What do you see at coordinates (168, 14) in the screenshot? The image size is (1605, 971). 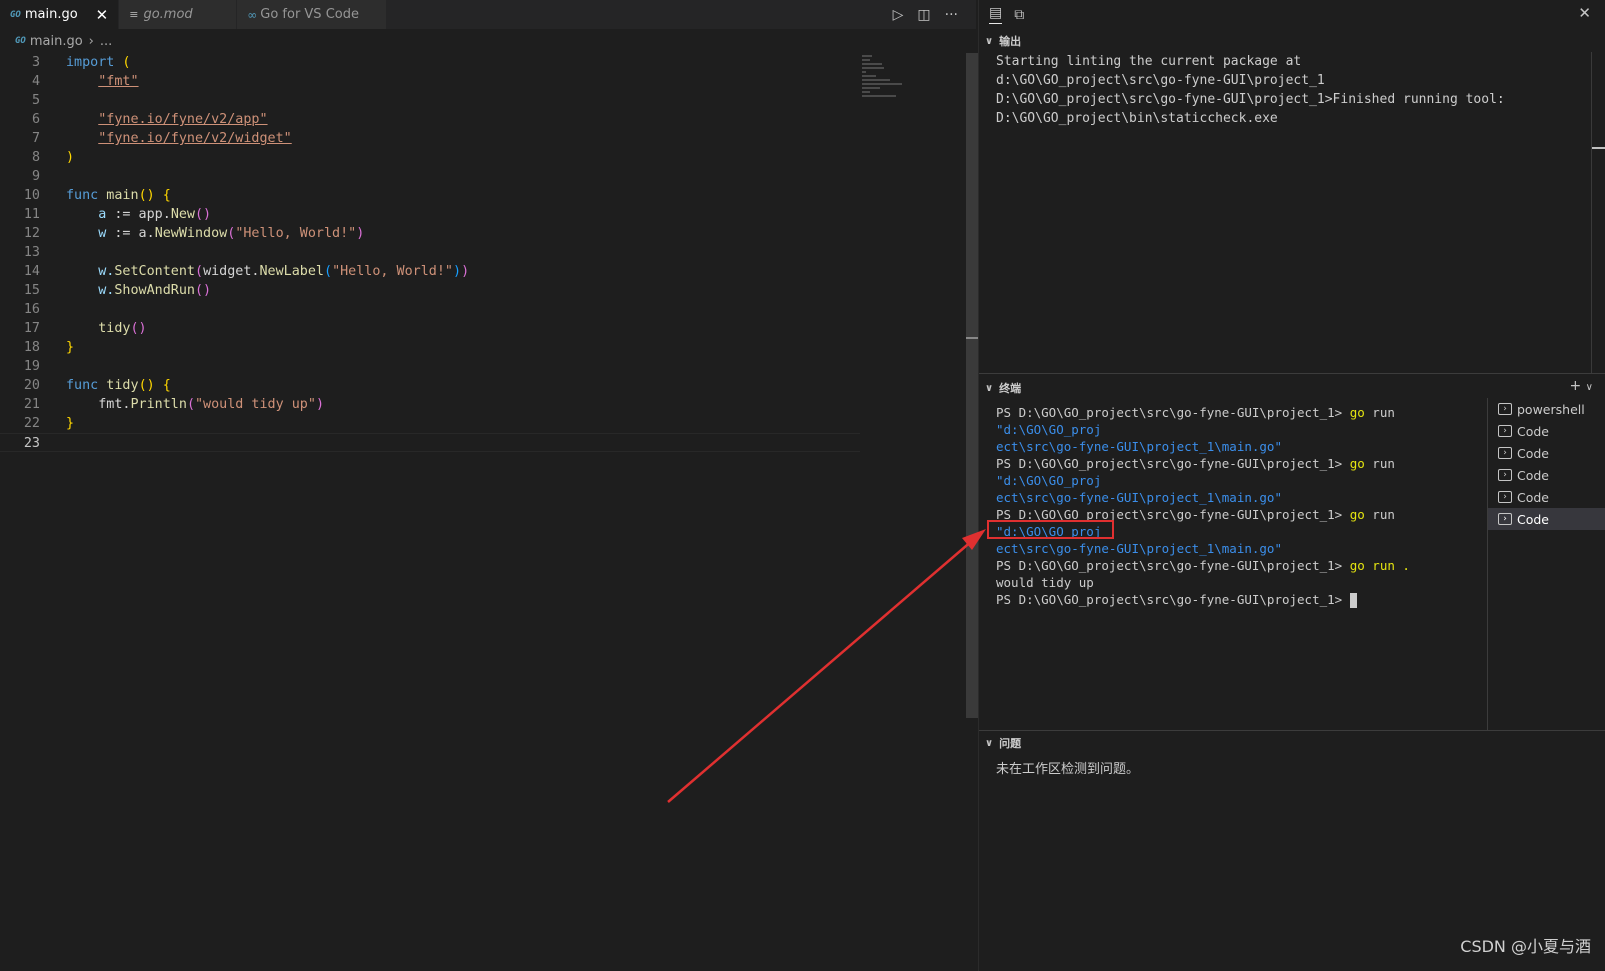 I see `tab-label: go.mod` at bounding box center [168, 14].